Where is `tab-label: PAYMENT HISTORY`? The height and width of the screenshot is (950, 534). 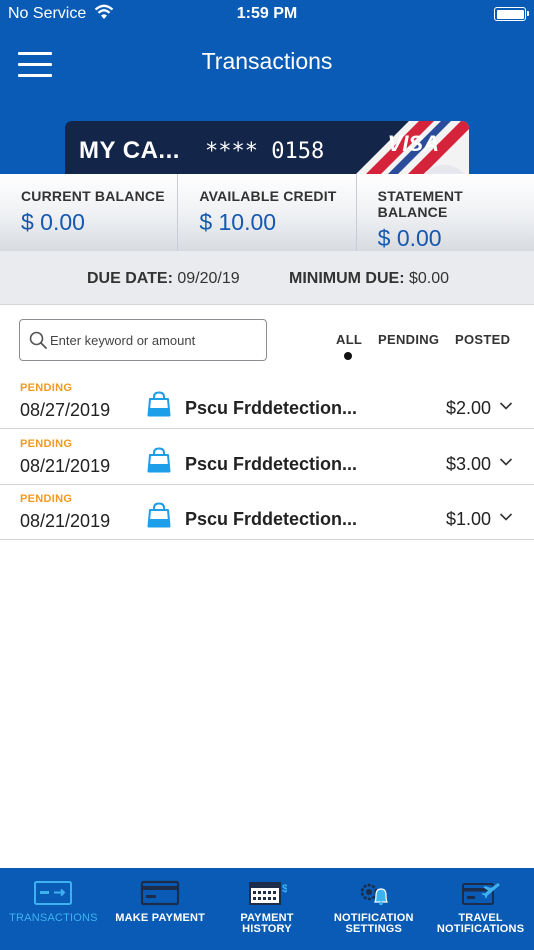
tab-label: PAYMENT HISTORY is located at coordinates (267, 924).